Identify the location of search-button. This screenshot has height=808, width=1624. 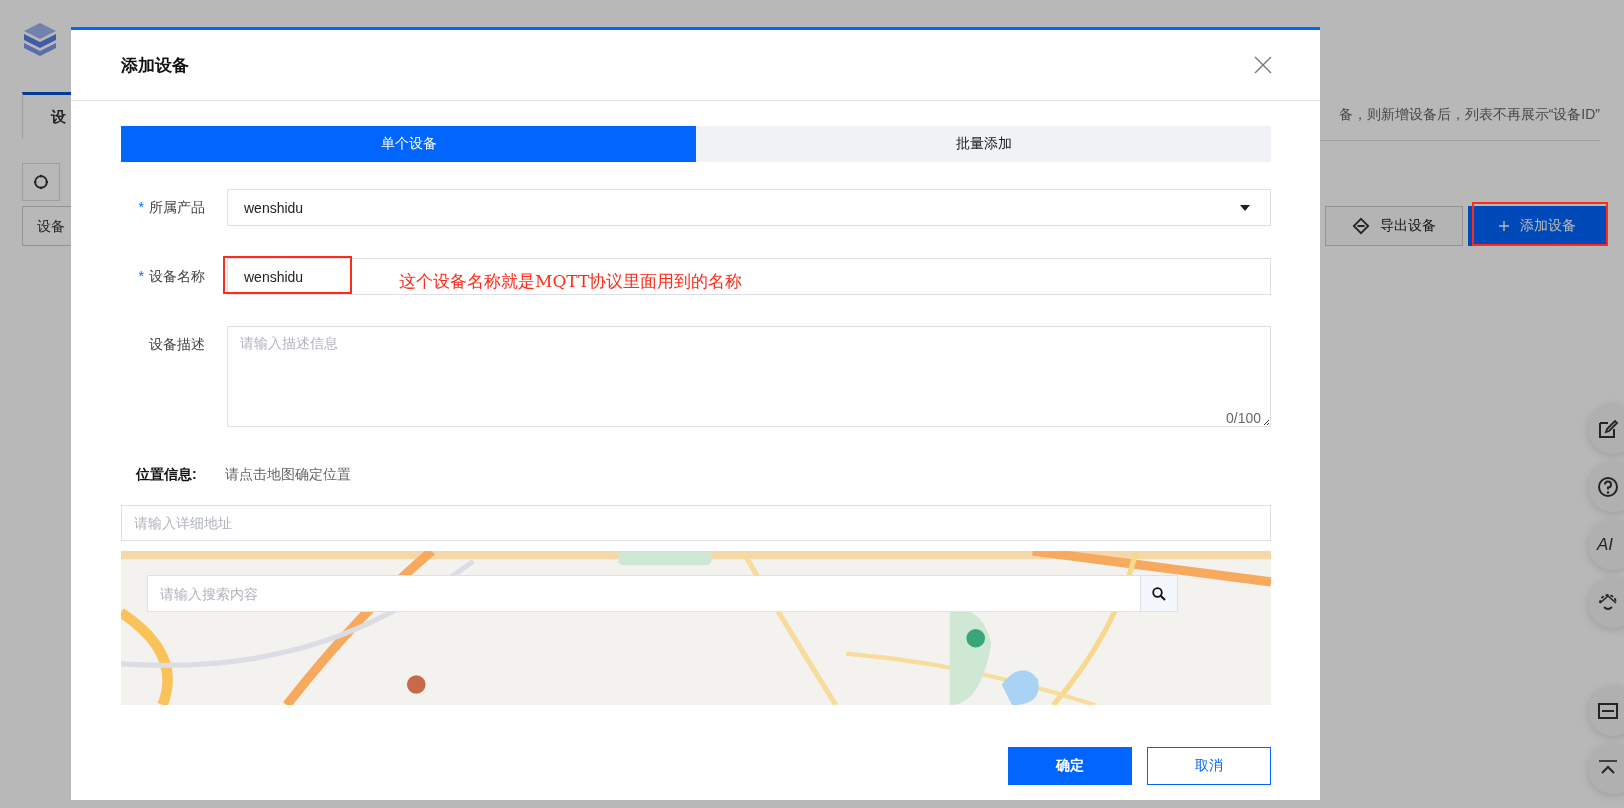
(1159, 593).